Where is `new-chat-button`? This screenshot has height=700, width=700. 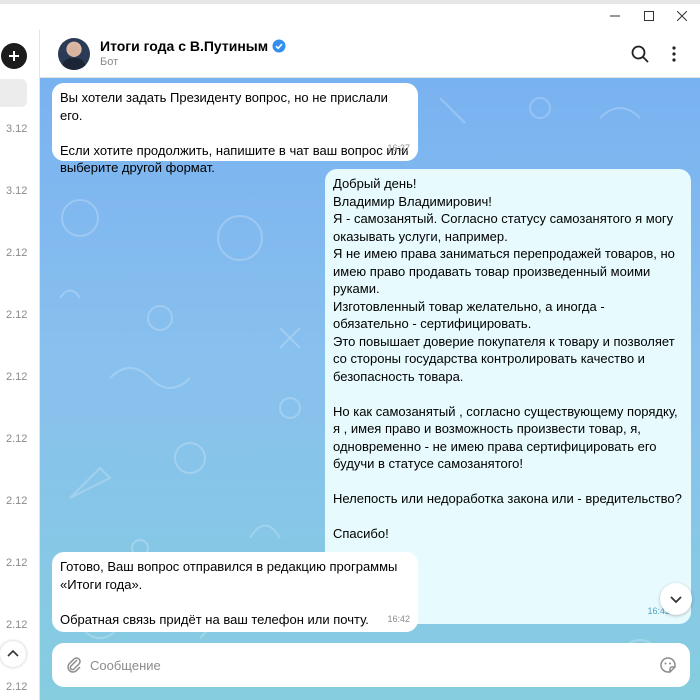 new-chat-button is located at coordinates (14, 56).